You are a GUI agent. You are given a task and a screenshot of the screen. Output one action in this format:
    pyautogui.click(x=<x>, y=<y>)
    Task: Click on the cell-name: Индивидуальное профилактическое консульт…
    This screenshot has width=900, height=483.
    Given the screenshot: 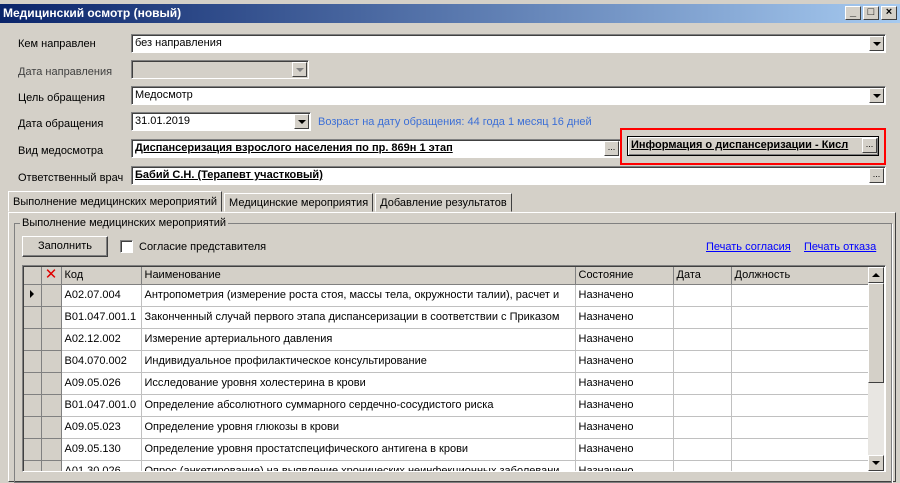 What is the action you would take?
    pyautogui.click(x=358, y=361)
    